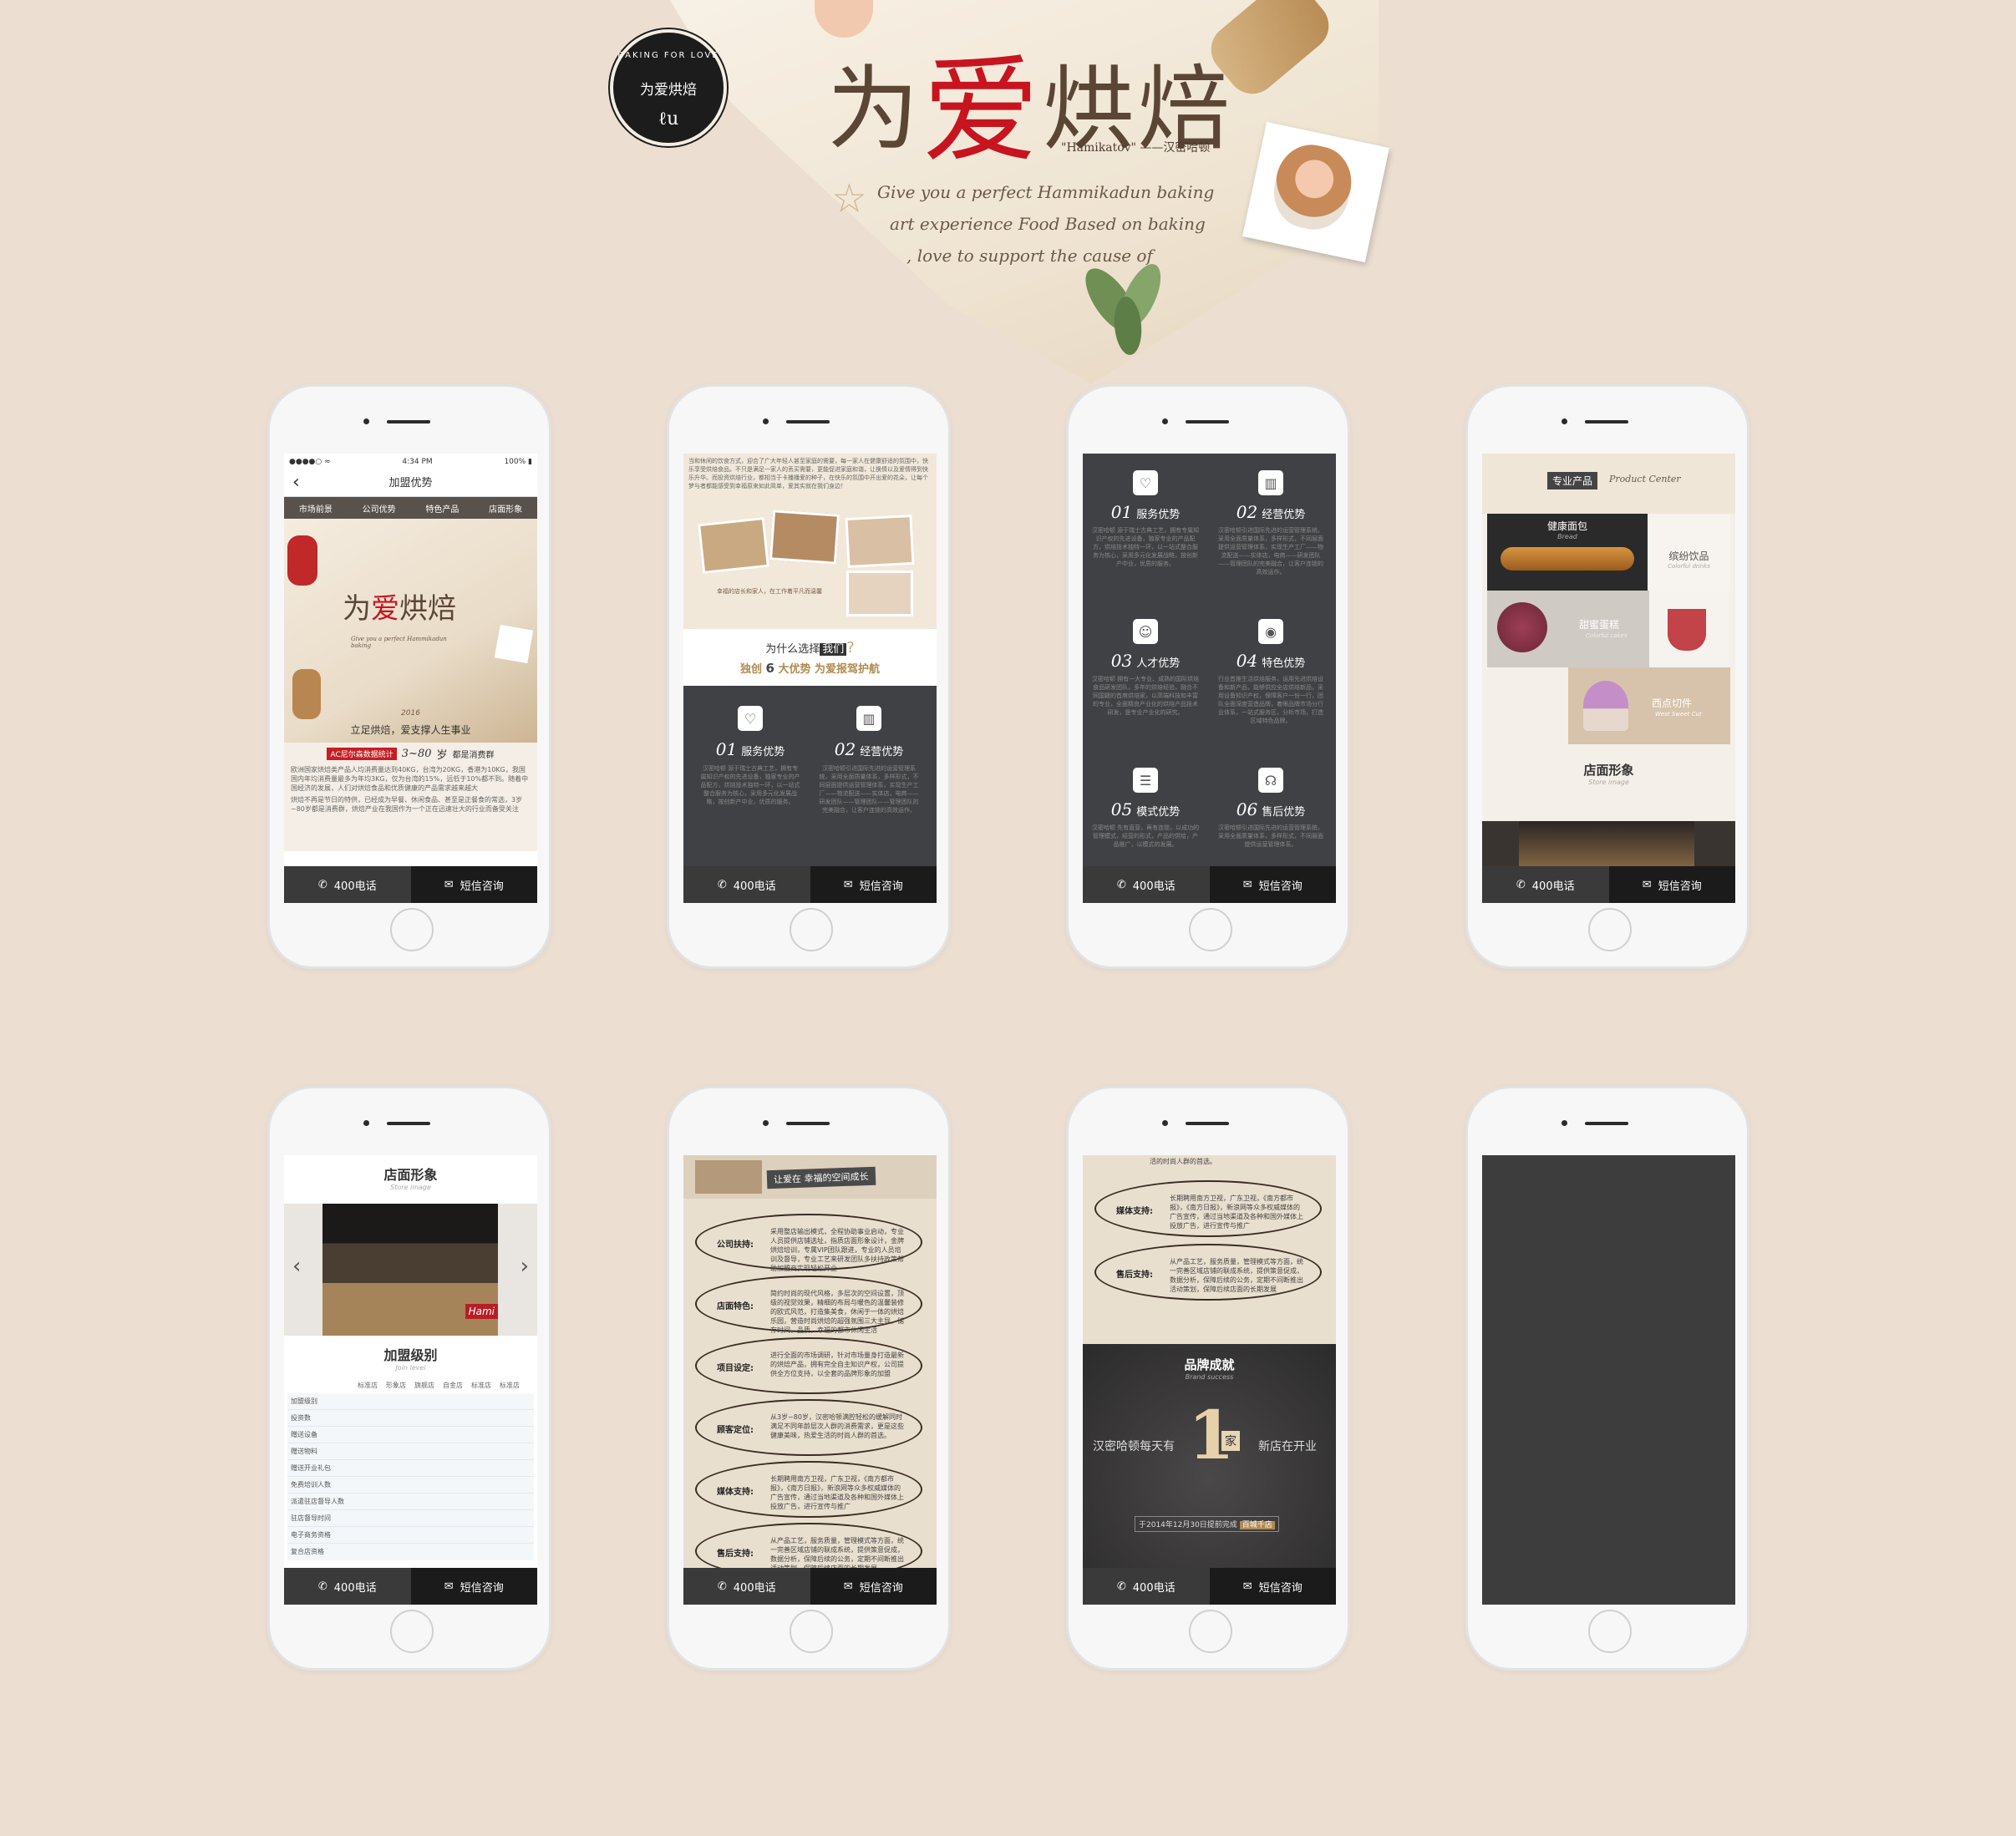 The height and width of the screenshot is (1836, 2016). I want to click on hero-script-1: Give you a perfect Hammikadun baking, so click(1046, 192).